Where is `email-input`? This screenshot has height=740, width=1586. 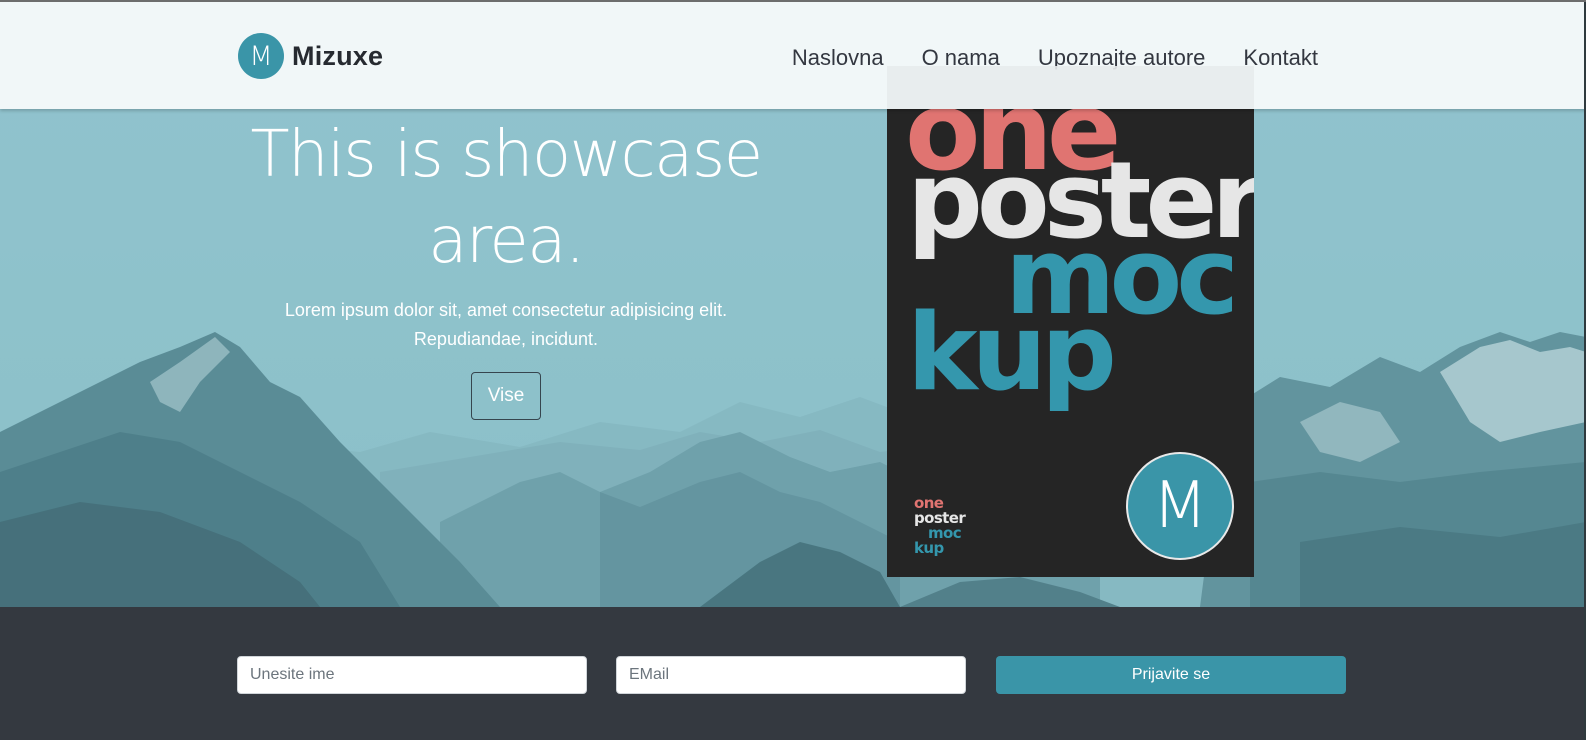
email-input is located at coordinates (791, 675).